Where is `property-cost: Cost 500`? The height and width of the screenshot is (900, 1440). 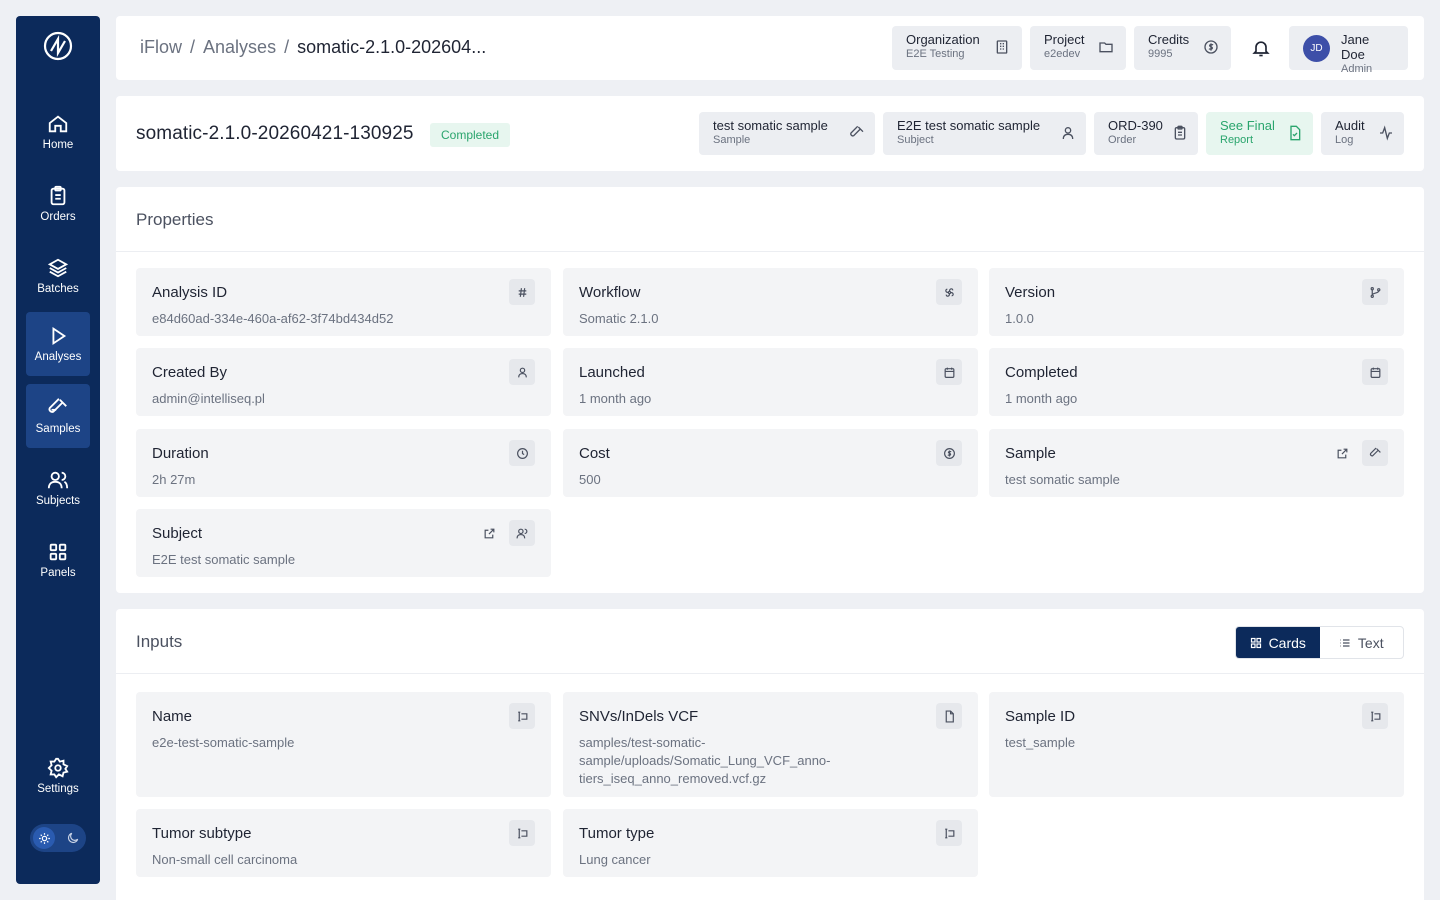
property-cost: Cost 500 is located at coordinates (770, 463).